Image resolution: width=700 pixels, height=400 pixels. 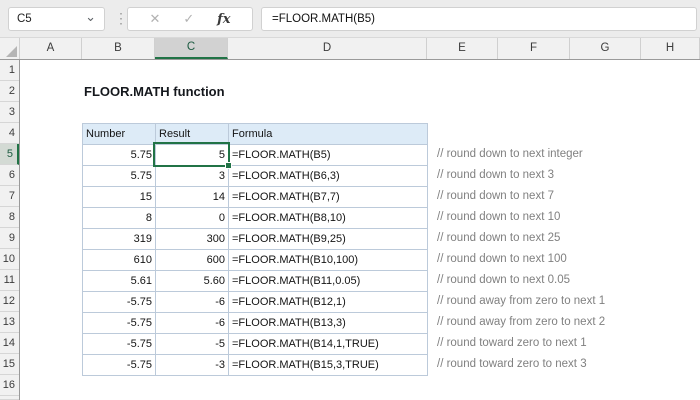 What do you see at coordinates (521, 343) in the screenshot?
I see `comment-row14: // round toward zero to next 1` at bounding box center [521, 343].